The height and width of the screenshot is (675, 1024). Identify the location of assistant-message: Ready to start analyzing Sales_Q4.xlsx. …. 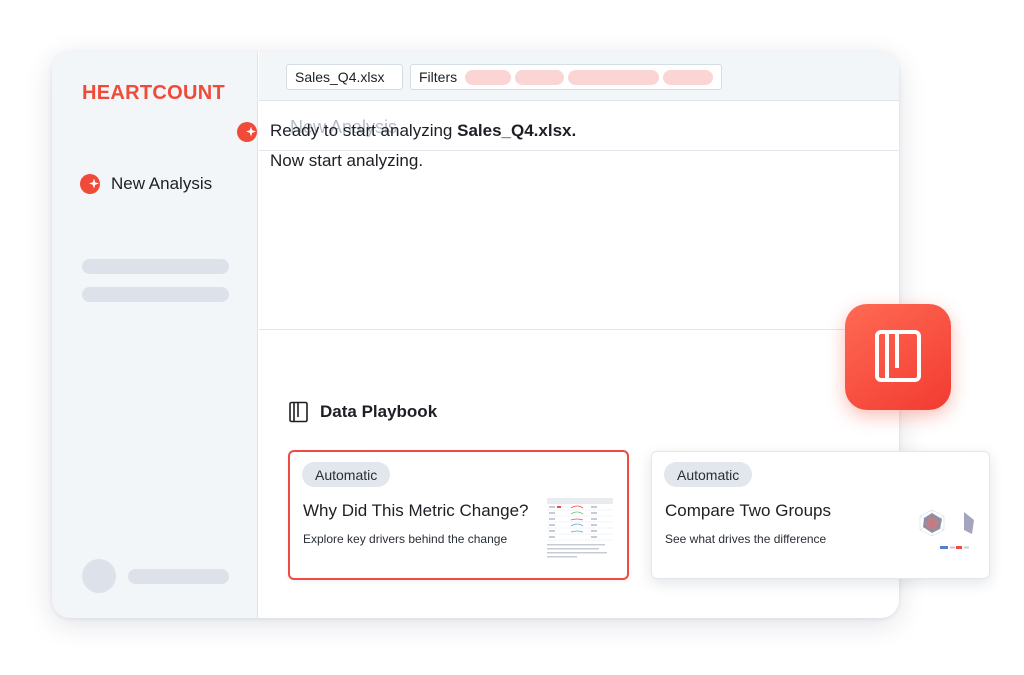
(406, 148).